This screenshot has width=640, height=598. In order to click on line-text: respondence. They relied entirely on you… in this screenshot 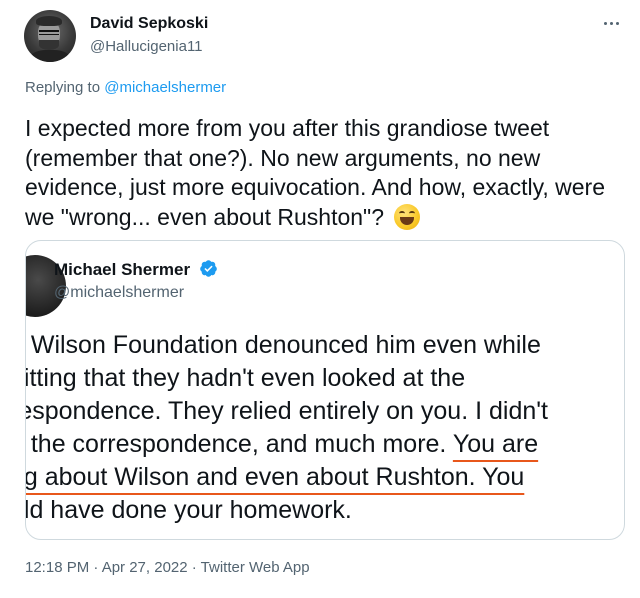, I will do `click(286, 411)`.